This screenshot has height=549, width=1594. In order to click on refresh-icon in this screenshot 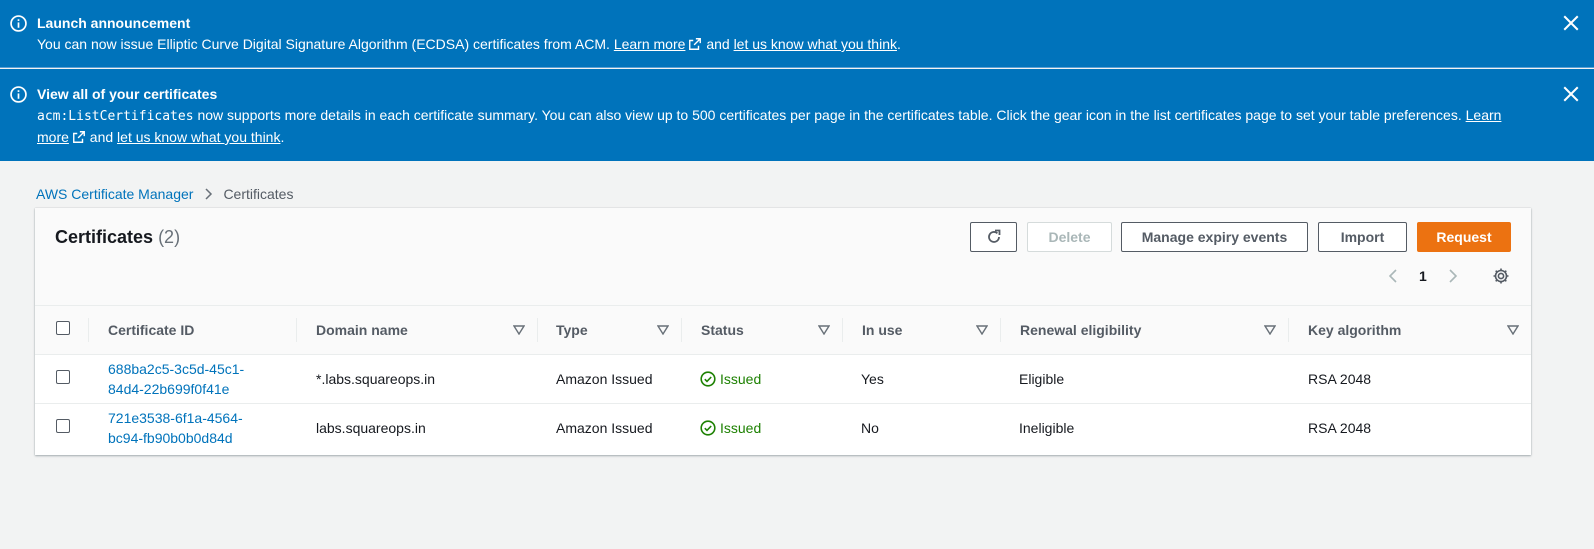, I will do `click(993, 236)`.